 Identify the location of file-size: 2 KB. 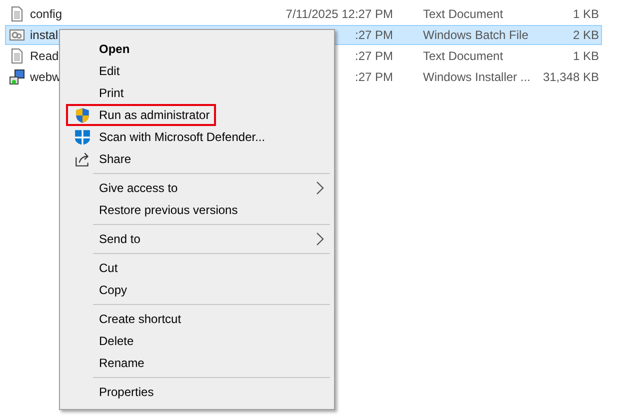
(586, 35).